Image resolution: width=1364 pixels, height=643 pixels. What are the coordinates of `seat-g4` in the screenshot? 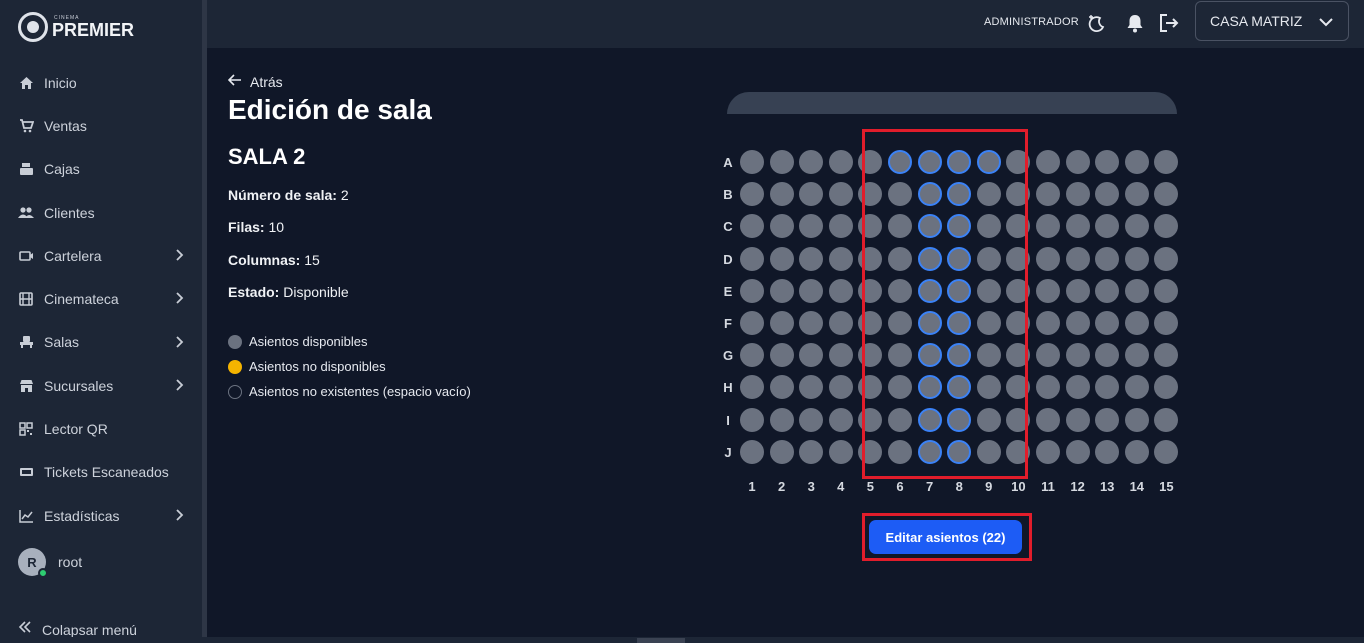 It's located at (840, 355).